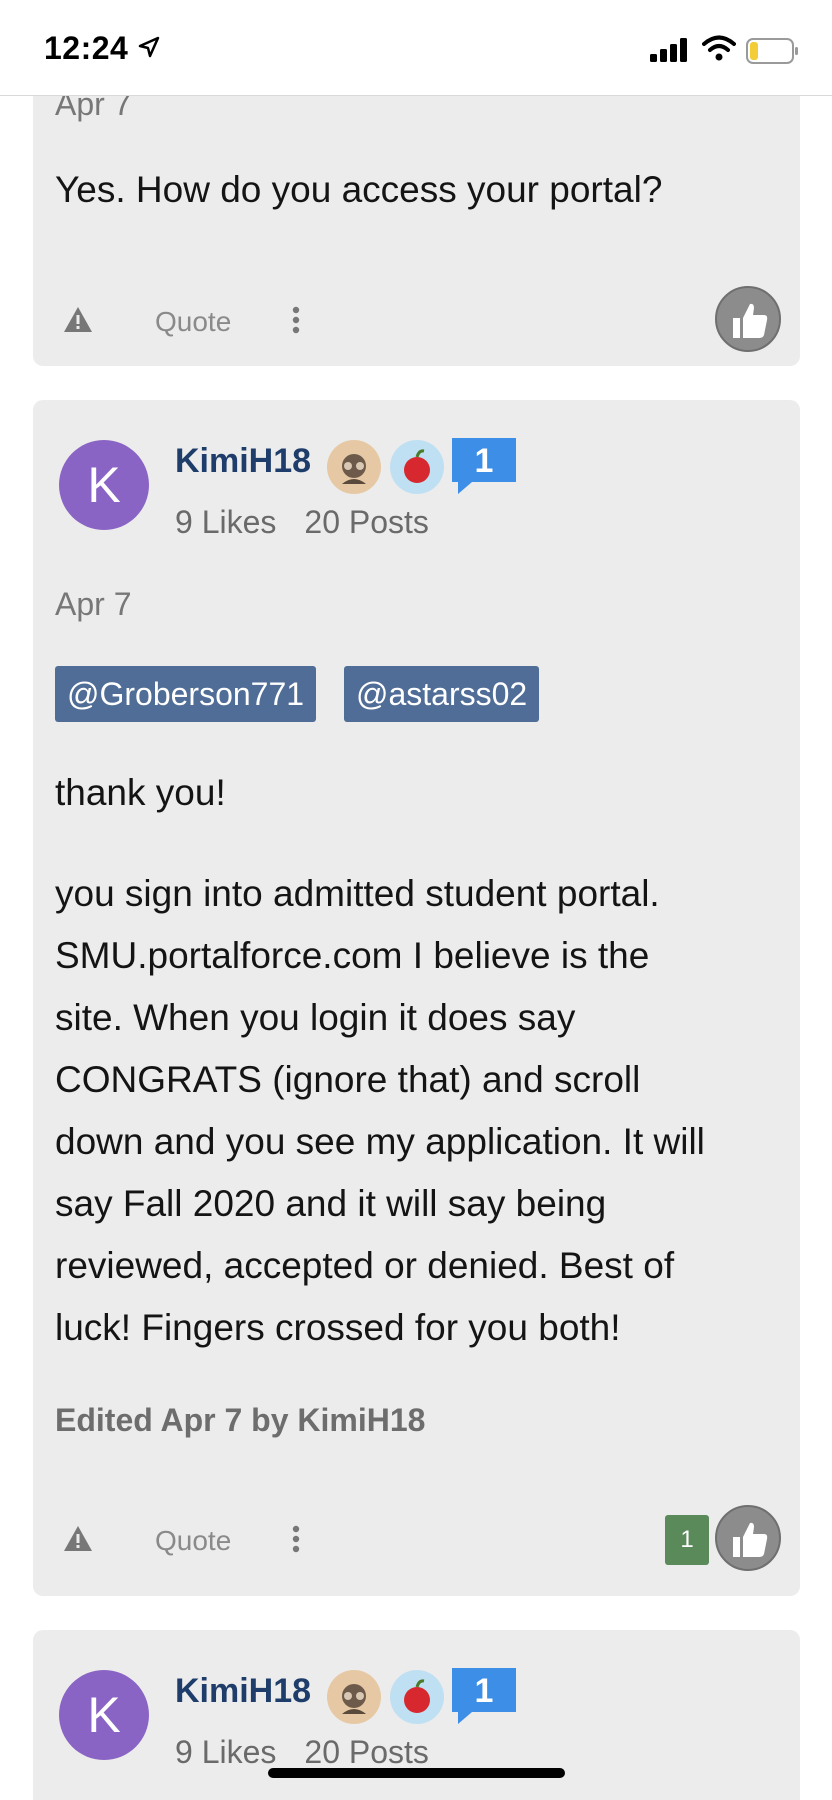 The height and width of the screenshot is (1800, 832). Describe the element at coordinates (416, 320) in the screenshot. I see `post-actions: Quote` at that location.